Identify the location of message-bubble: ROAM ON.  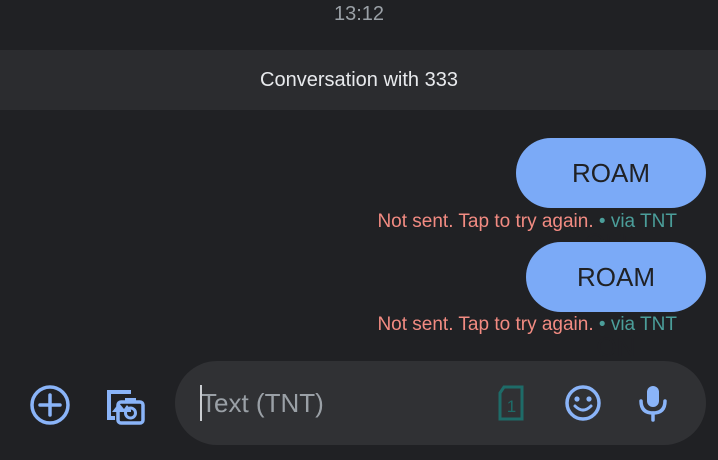
(616, 302).